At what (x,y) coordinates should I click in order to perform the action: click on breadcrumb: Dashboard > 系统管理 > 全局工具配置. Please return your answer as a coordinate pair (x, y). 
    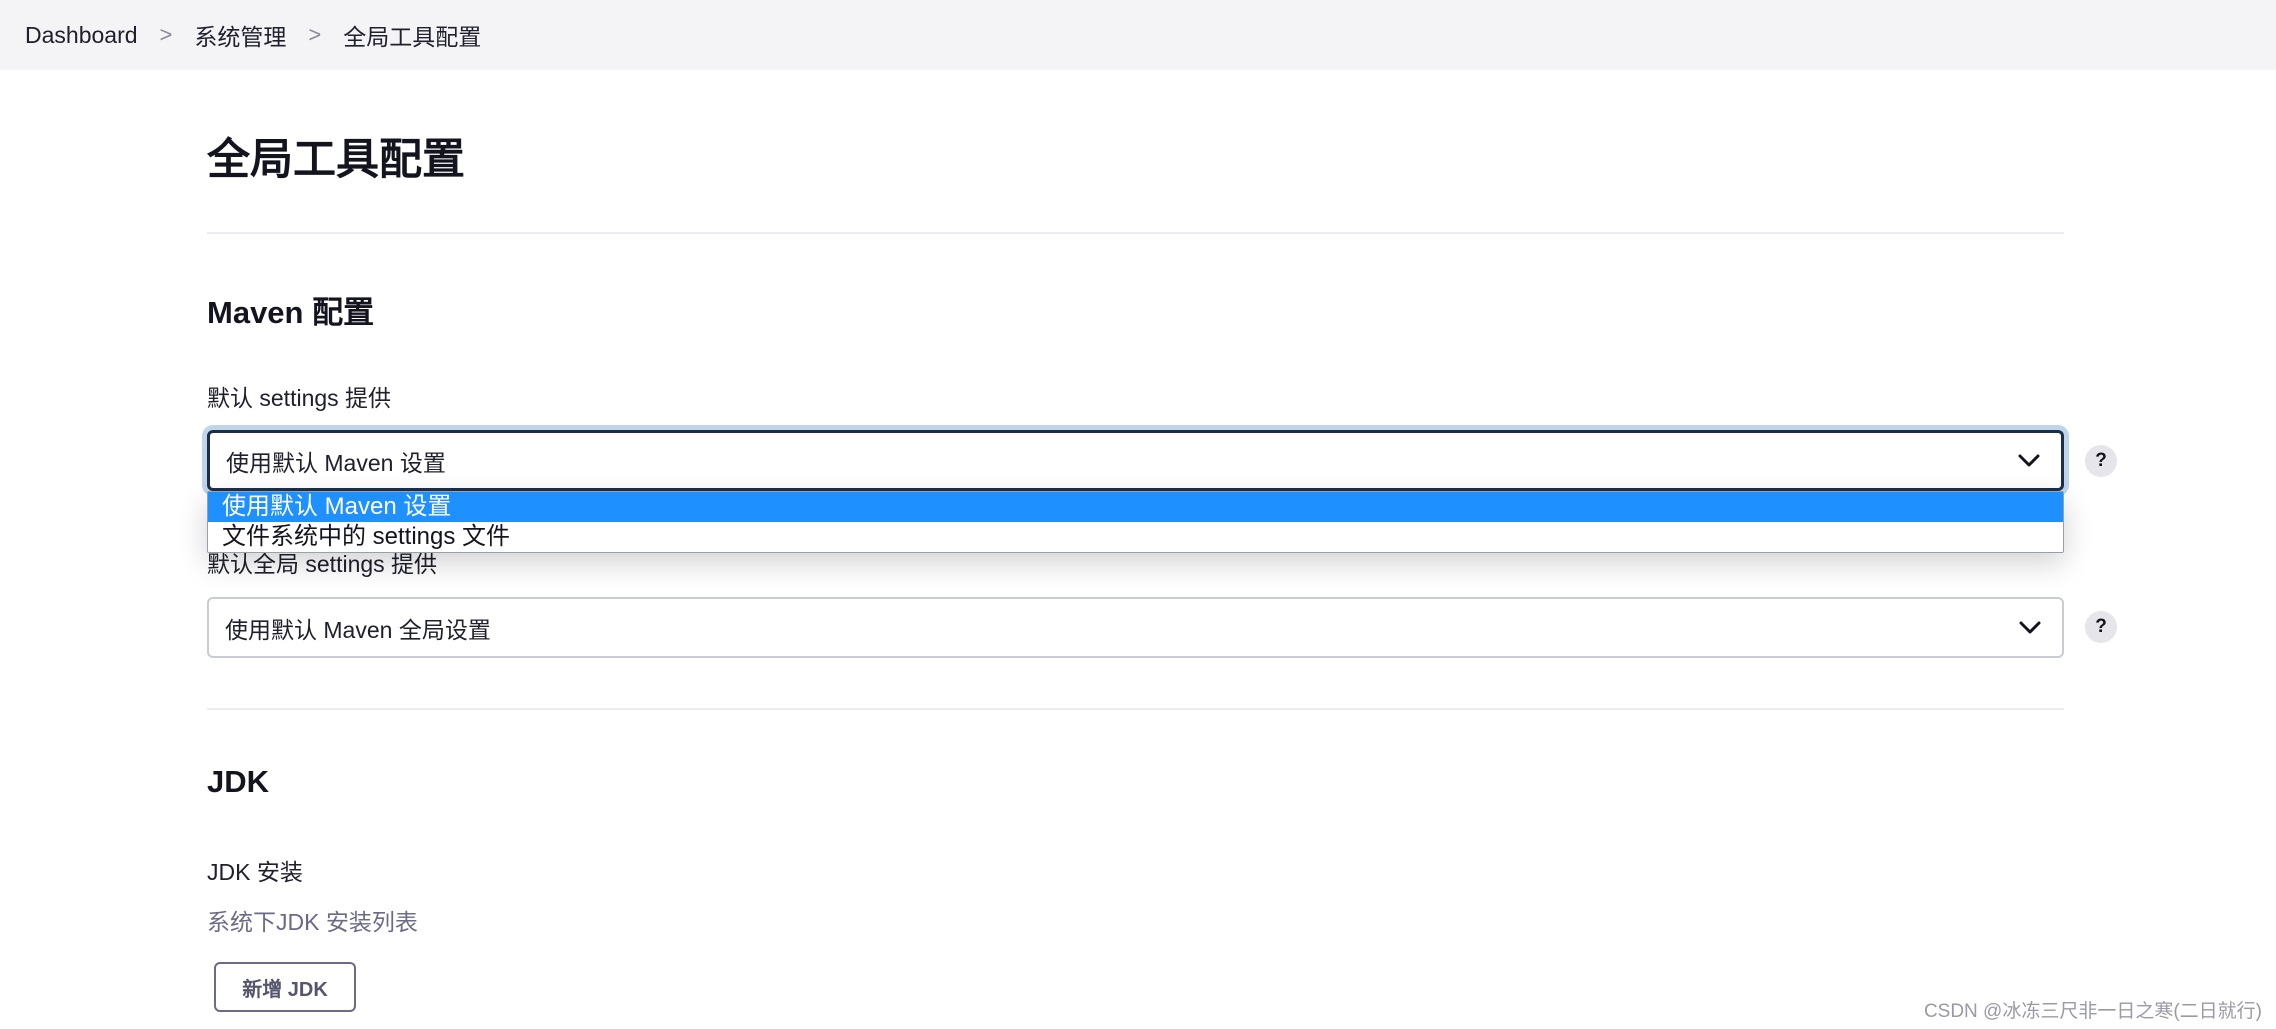
    Looking at the image, I should click on (253, 35).